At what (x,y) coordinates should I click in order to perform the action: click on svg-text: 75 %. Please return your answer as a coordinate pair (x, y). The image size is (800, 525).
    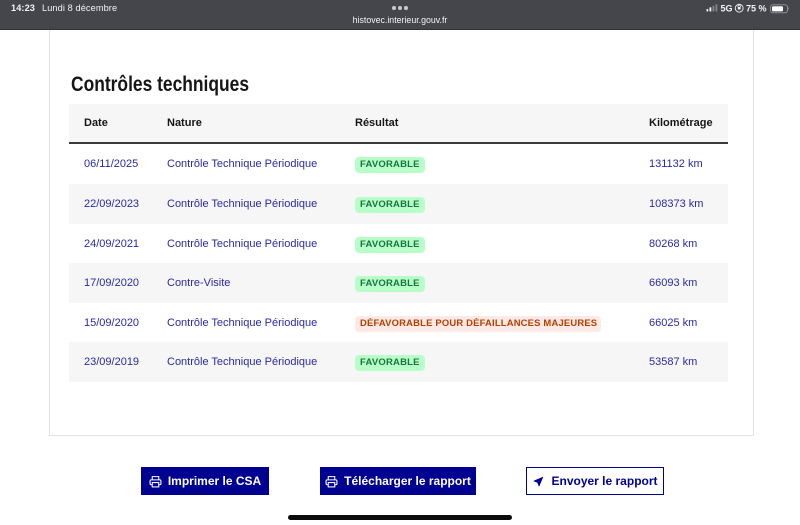
    Looking at the image, I should click on (756, 9).